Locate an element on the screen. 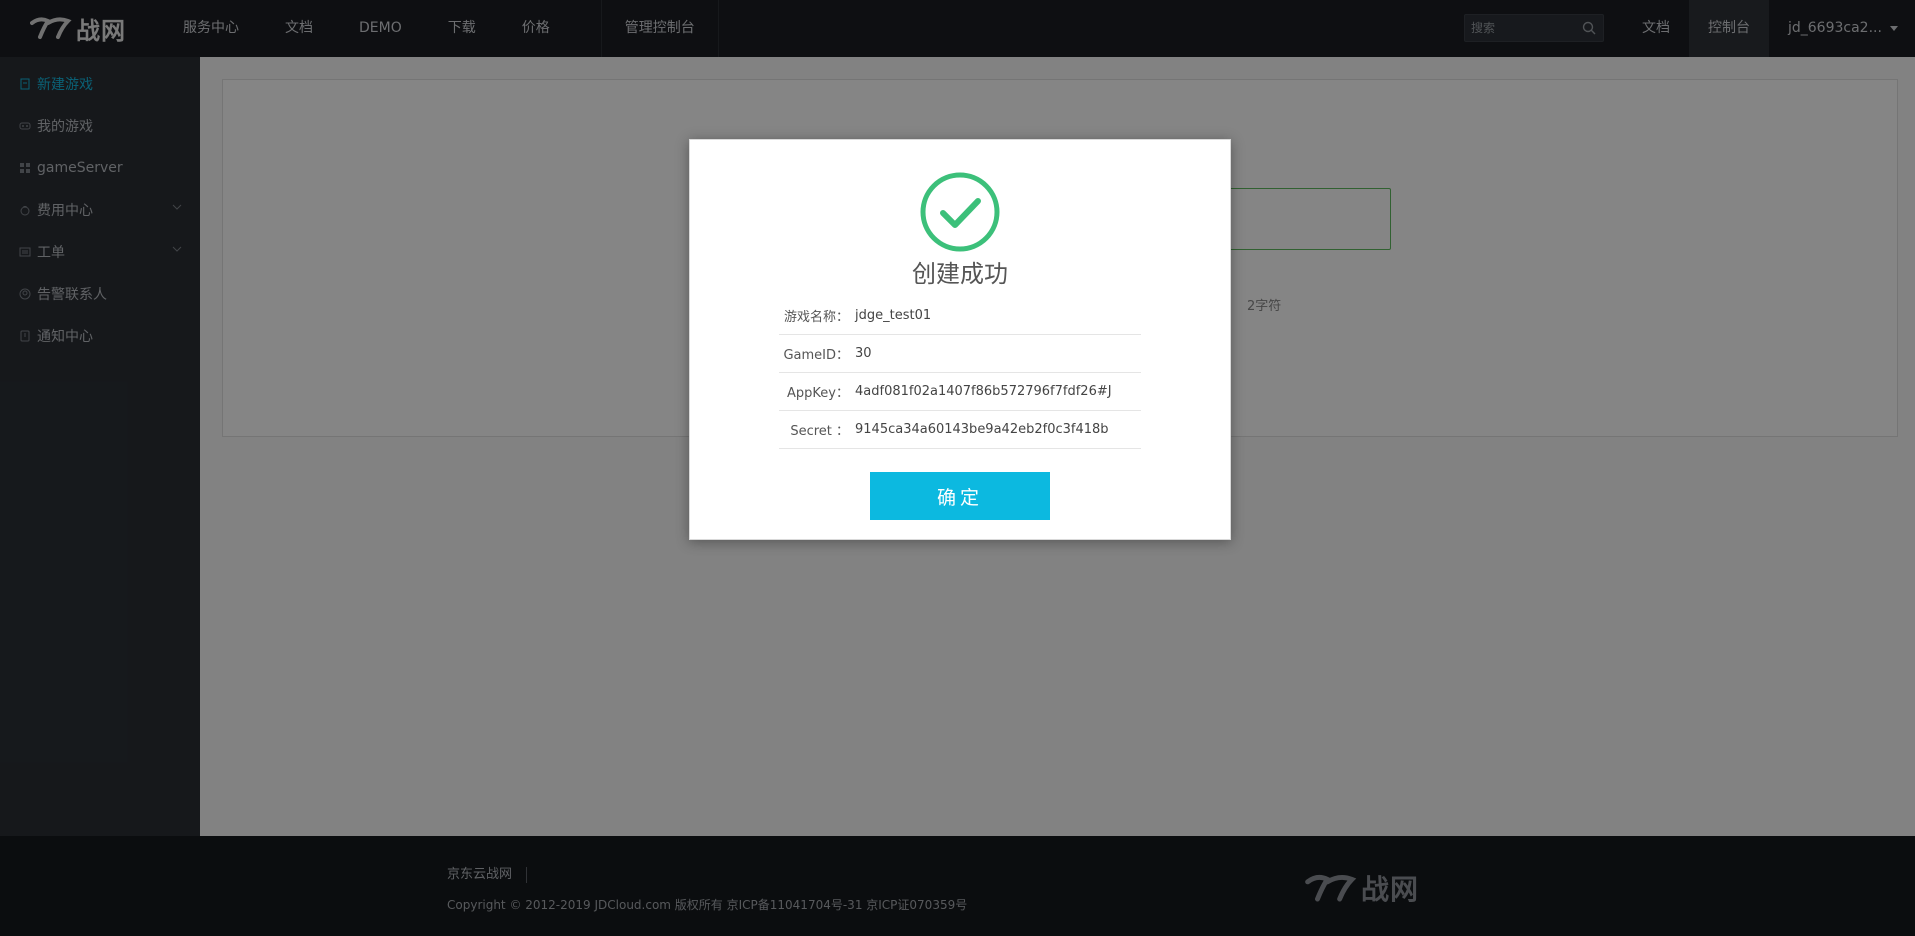 The width and height of the screenshot is (1915, 936). info-key: 游戏名称： is located at coordinates (816, 317).